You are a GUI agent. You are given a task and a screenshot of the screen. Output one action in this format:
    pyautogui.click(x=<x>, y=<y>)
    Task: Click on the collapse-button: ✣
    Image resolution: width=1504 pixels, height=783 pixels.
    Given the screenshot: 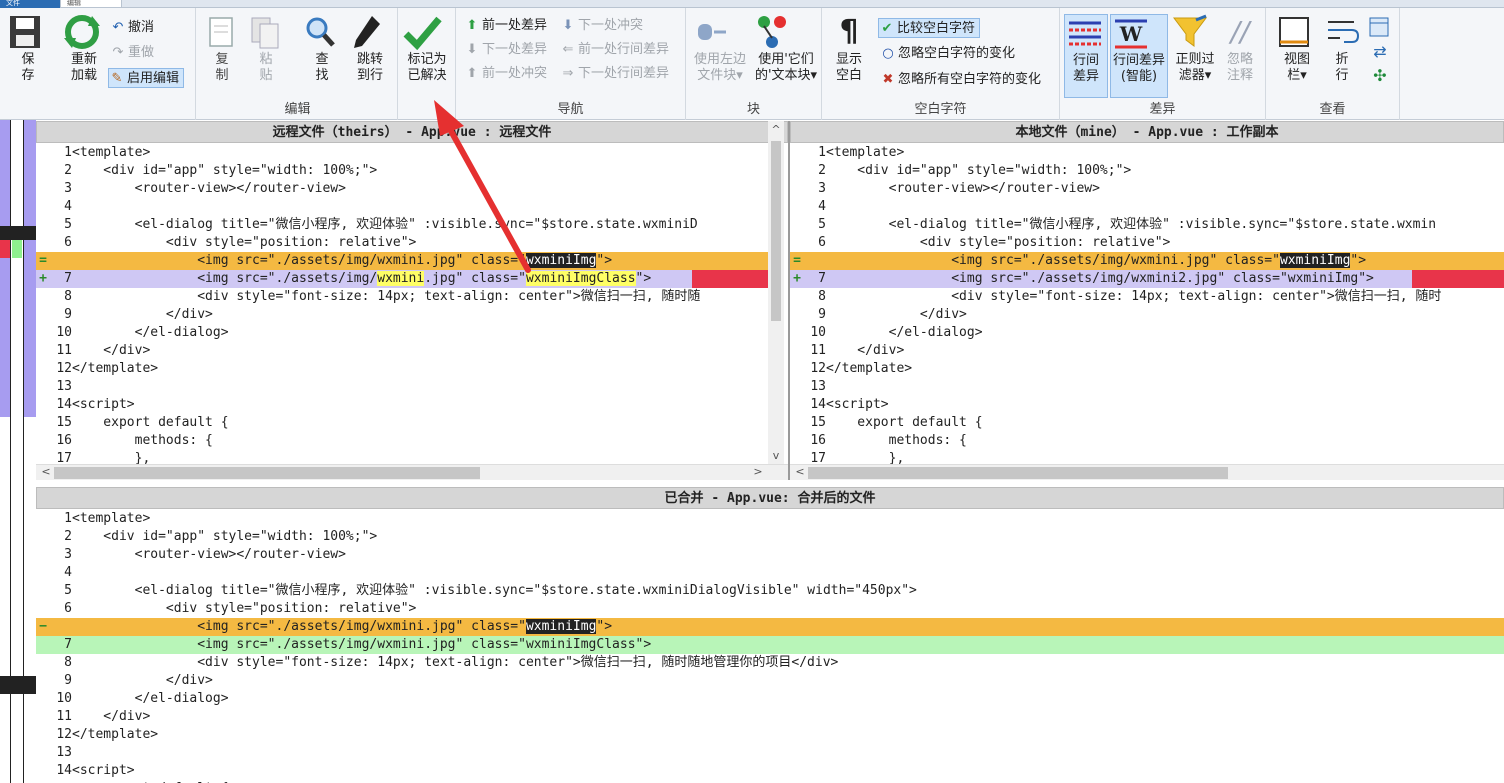 What is the action you would take?
    pyautogui.click(x=1380, y=78)
    